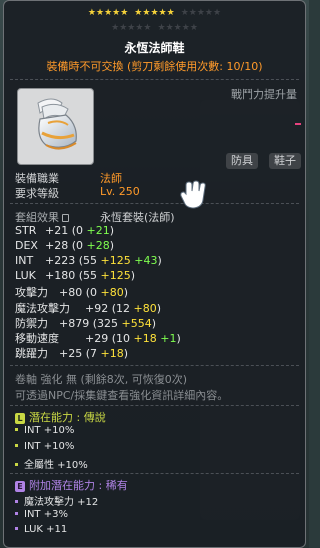  I want to click on star-force-row-1: ★★★★★ ★★★★★ ★★★★★, so click(154, 13).